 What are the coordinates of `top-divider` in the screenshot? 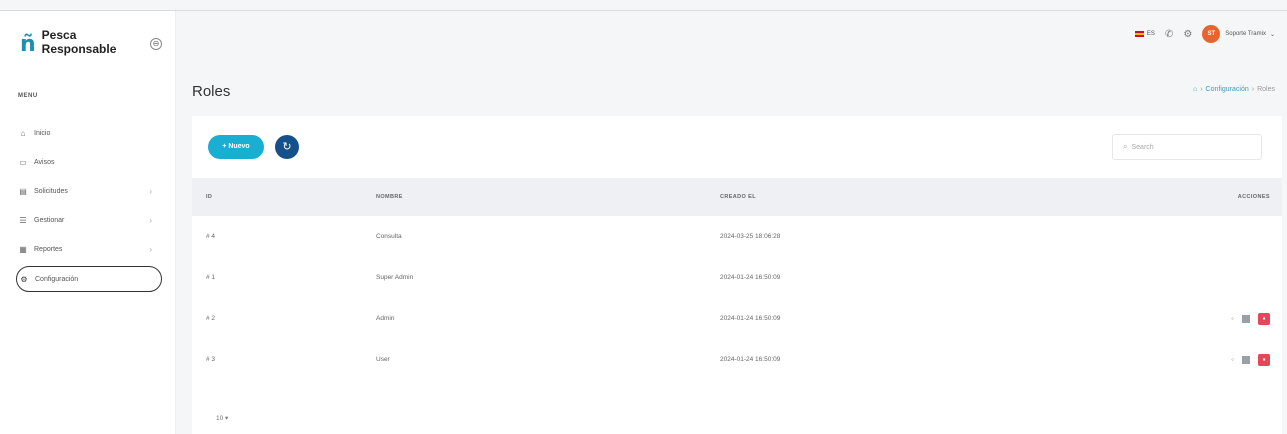 It's located at (643, 10).